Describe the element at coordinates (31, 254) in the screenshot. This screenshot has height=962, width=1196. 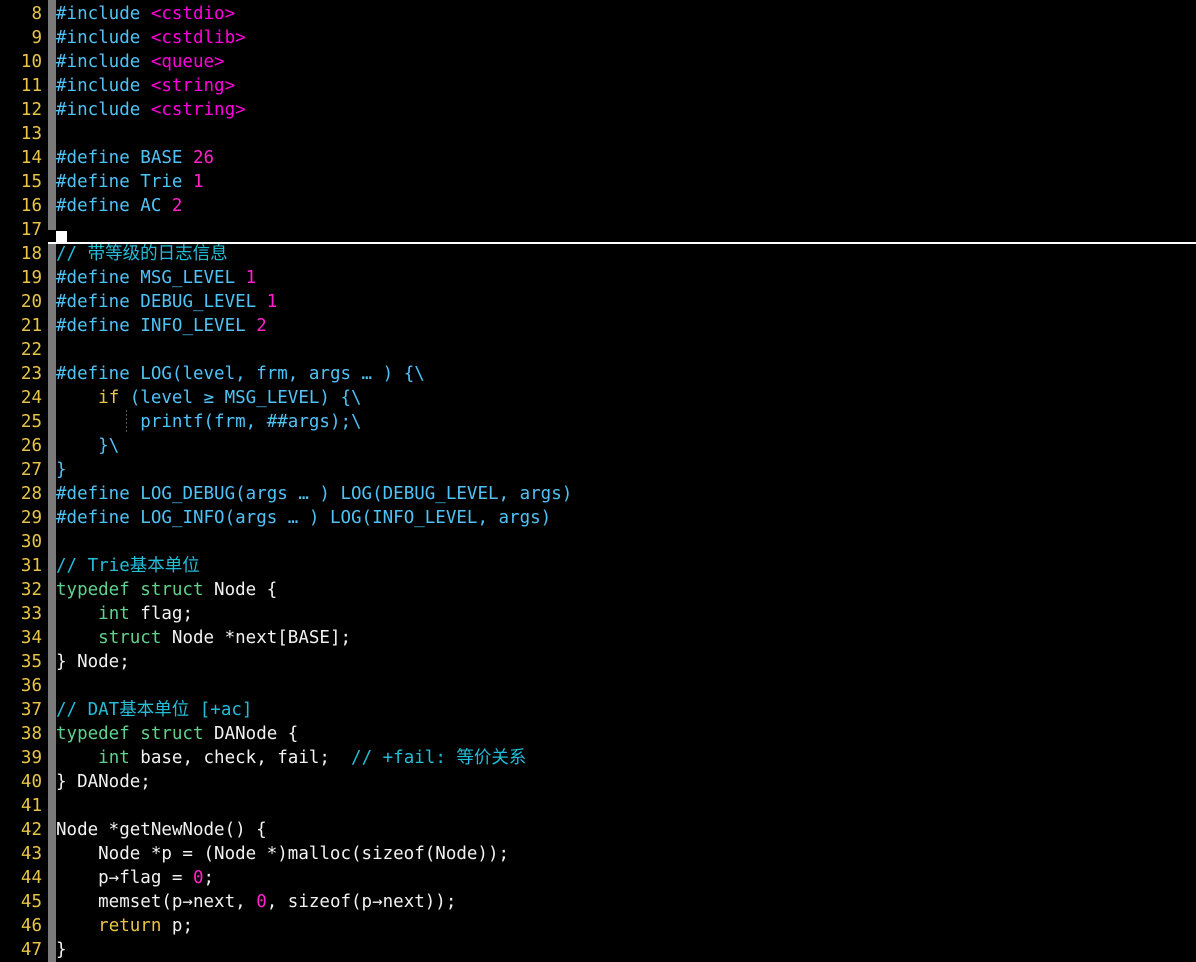
I see `line-number: 18` at that location.